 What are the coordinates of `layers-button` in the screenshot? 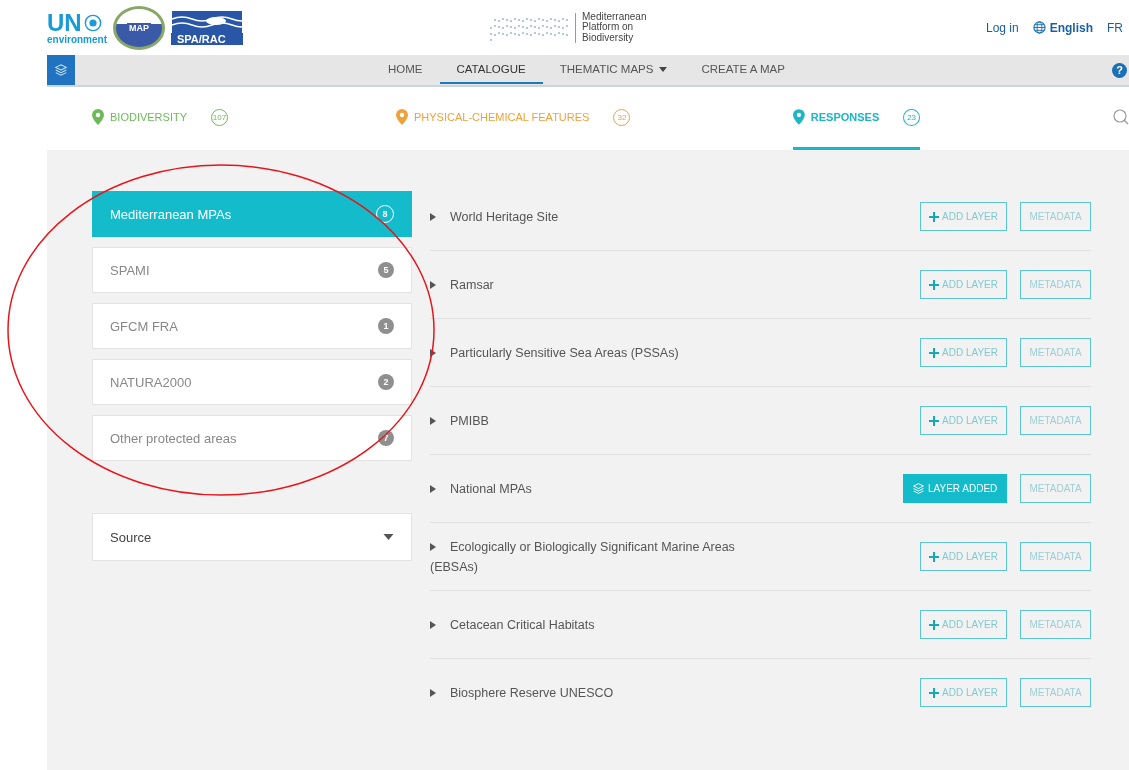 It's located at (61, 70).